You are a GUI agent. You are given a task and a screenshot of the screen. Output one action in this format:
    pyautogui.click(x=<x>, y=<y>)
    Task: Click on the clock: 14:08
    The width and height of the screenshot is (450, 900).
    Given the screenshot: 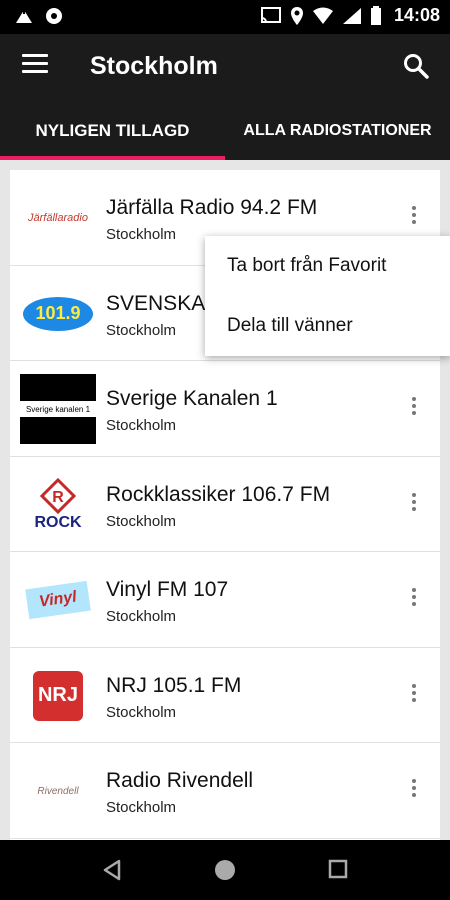 What is the action you would take?
    pyautogui.click(x=416, y=15)
    